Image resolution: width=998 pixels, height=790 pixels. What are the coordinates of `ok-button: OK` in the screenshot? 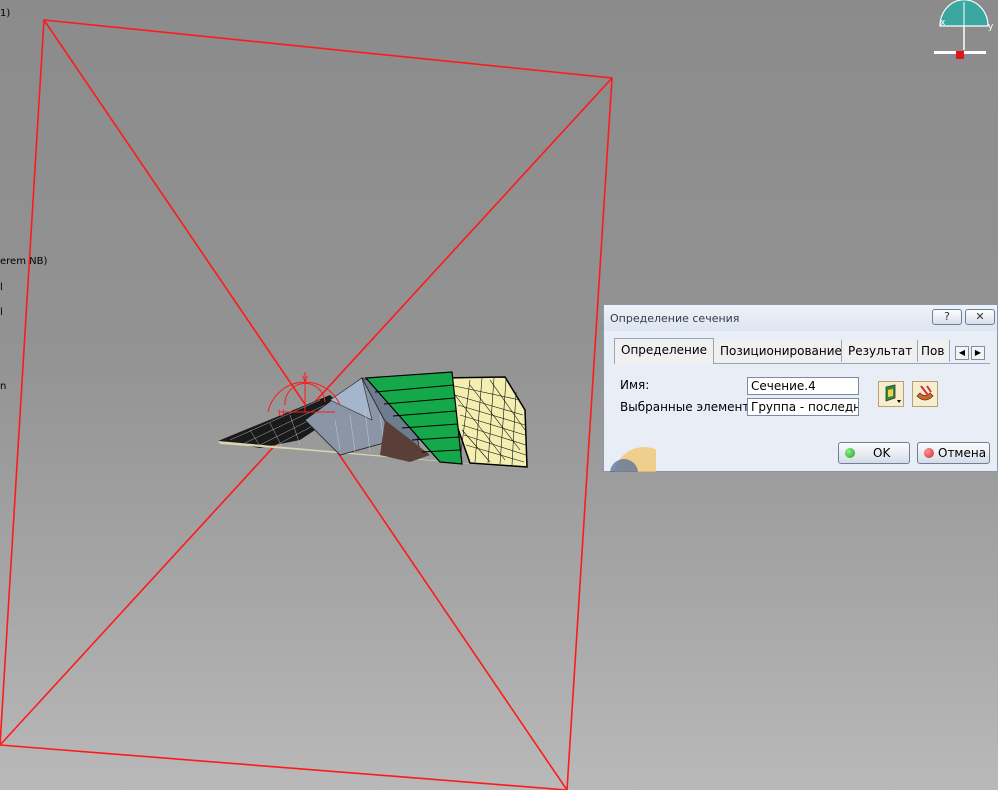 It's located at (874, 453).